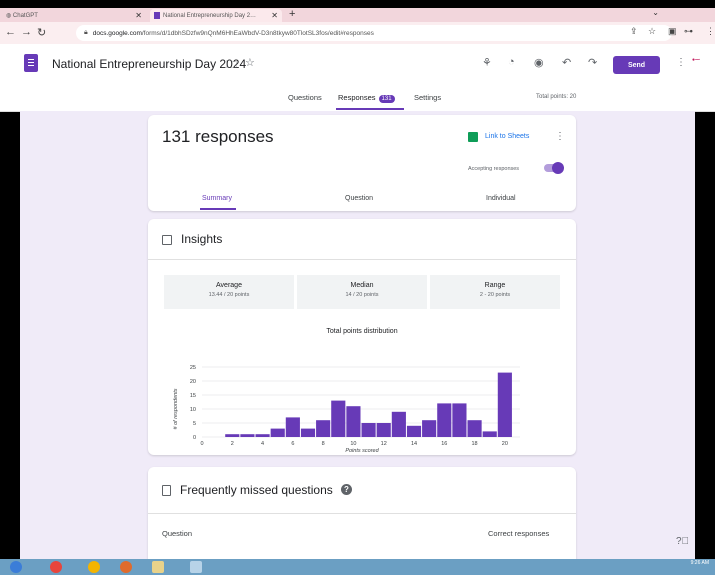 The image size is (715, 575). I want to click on forward-icon: →, so click(26, 32).